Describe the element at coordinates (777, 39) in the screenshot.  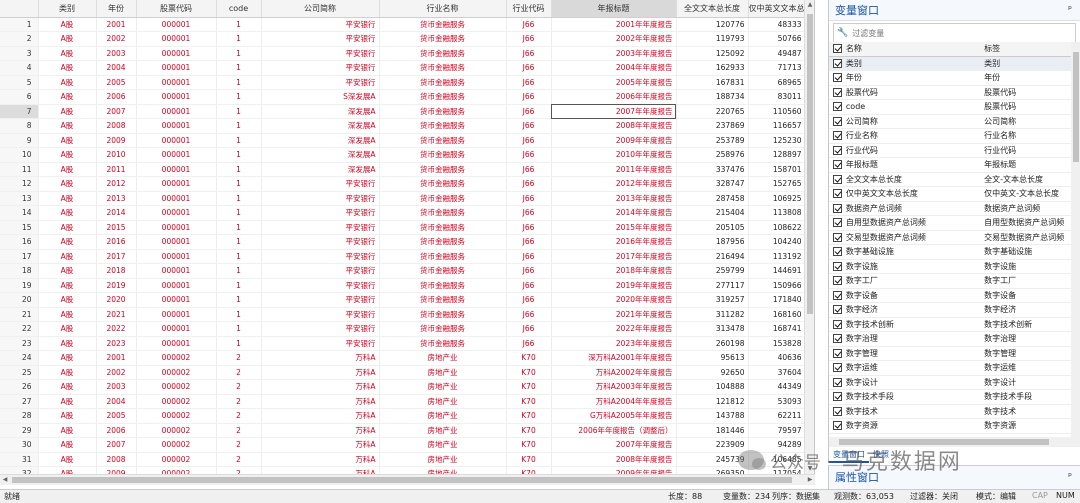
I see `table-cell: 50766` at that location.